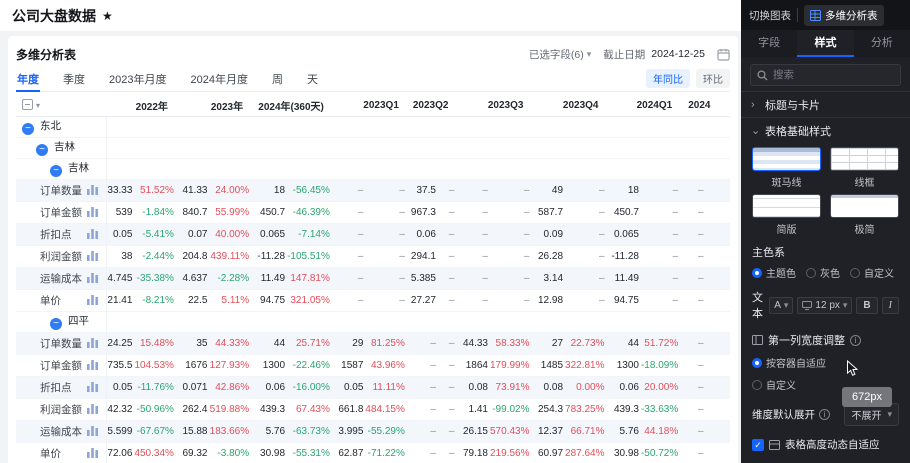  Describe the element at coordinates (352, 365) in the screenshot. I see `value-cell: 1587` at that location.